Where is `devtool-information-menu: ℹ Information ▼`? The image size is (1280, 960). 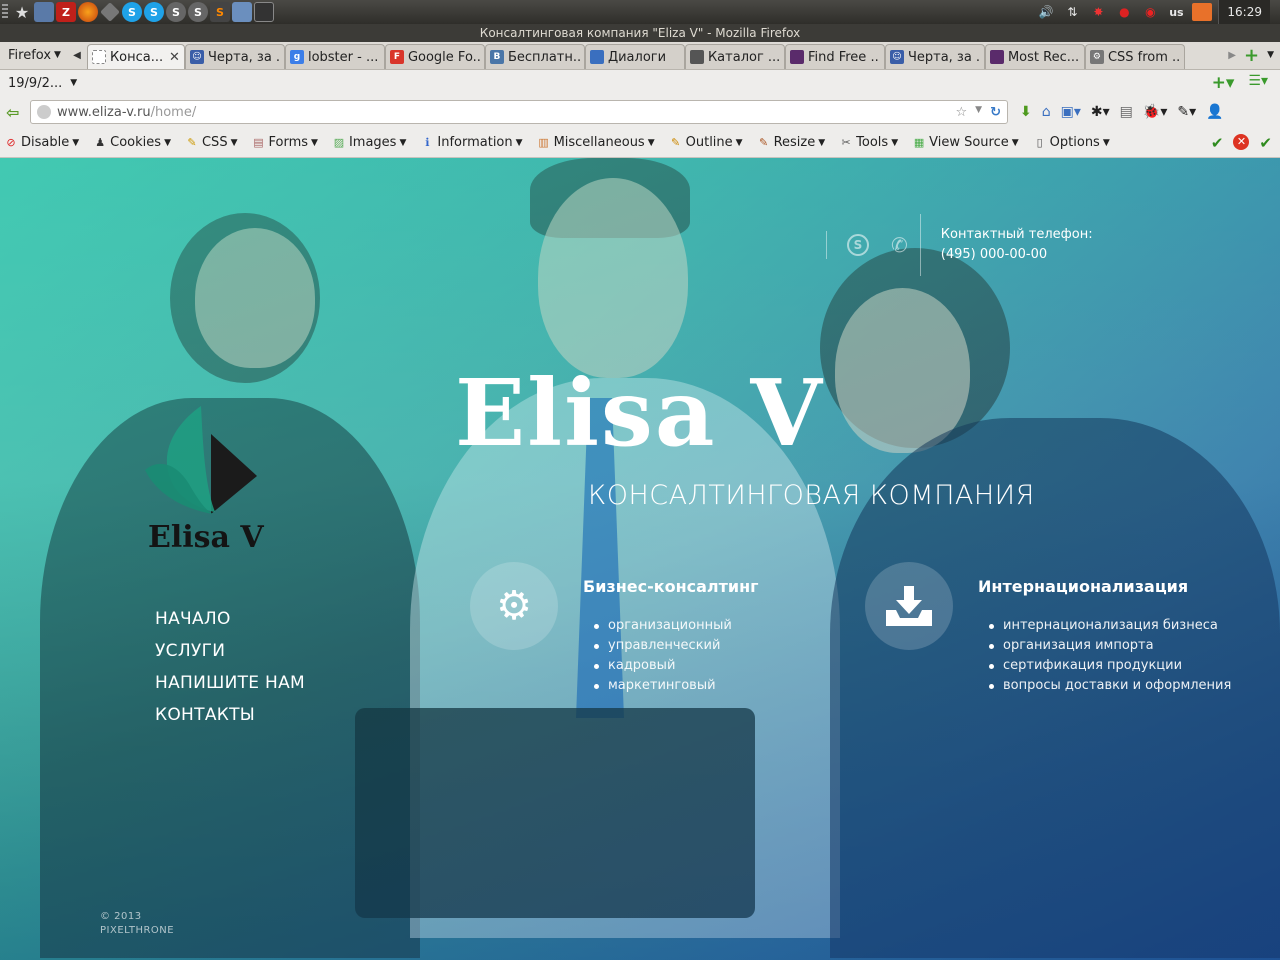
devtool-information-menu: ℹ Information ▼ is located at coordinates (471, 142).